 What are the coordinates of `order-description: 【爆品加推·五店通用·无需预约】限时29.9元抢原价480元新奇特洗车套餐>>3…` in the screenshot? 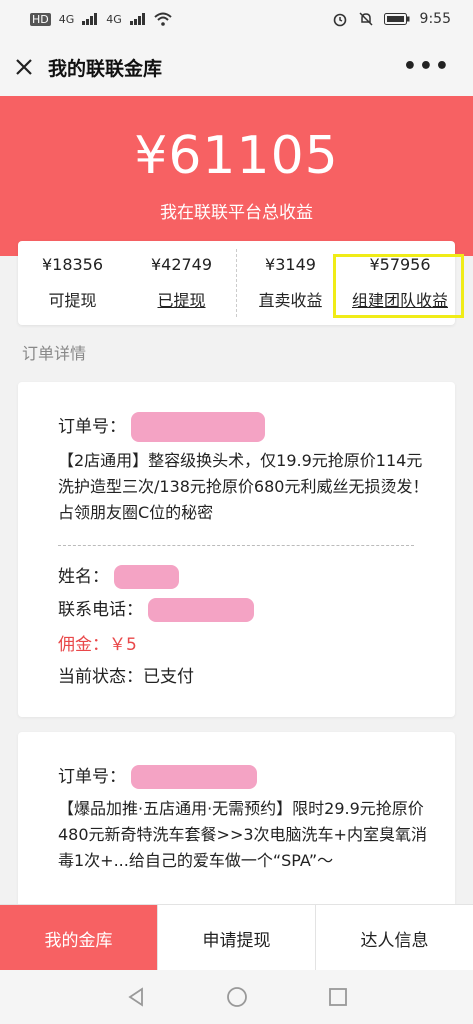 It's located at (242, 834).